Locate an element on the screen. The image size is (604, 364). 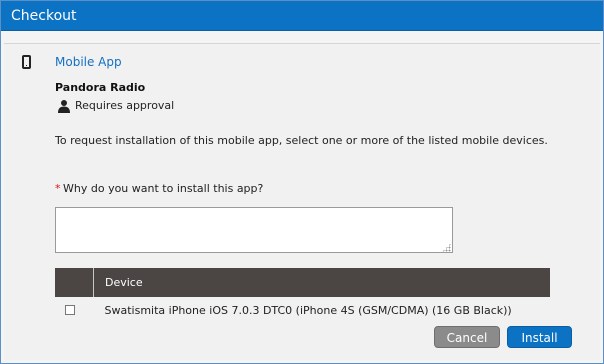
required-marker: * is located at coordinates (58, 188).